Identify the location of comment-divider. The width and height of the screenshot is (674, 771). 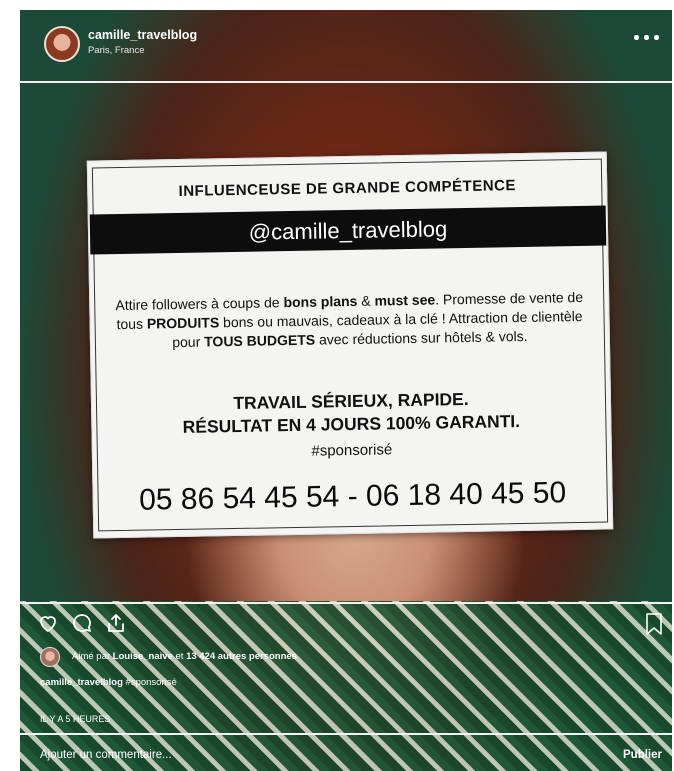
(346, 734).